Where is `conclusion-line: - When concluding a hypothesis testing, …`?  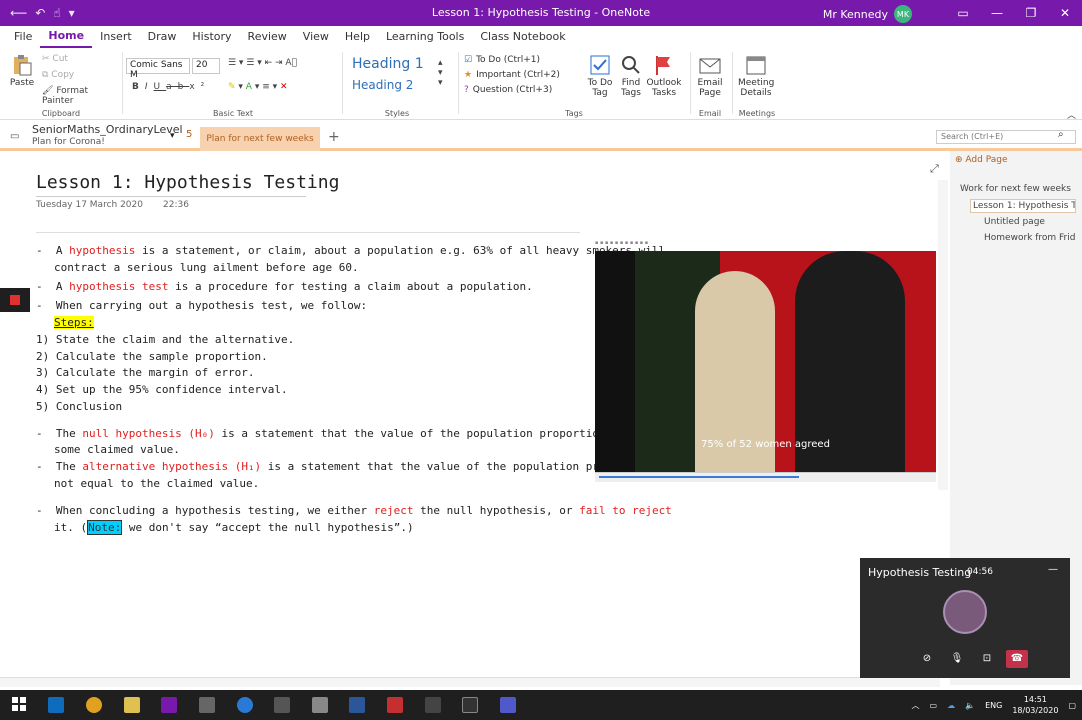
conclusion-line: - When concluding a hypothesis testing, … is located at coordinates (354, 510).